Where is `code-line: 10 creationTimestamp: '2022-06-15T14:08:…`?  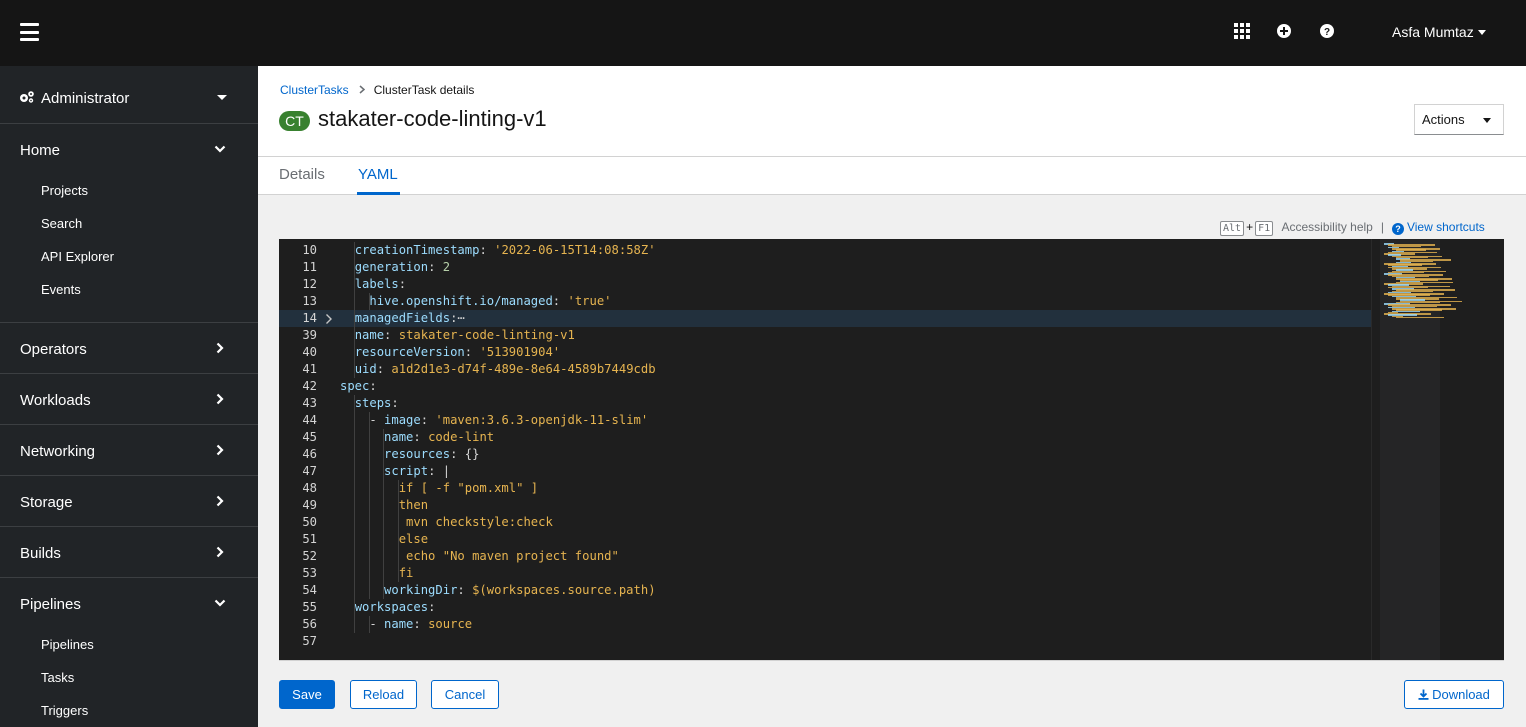
code-line: 10 creationTimestamp: '2022-06-15T14:08:… is located at coordinates (825, 250).